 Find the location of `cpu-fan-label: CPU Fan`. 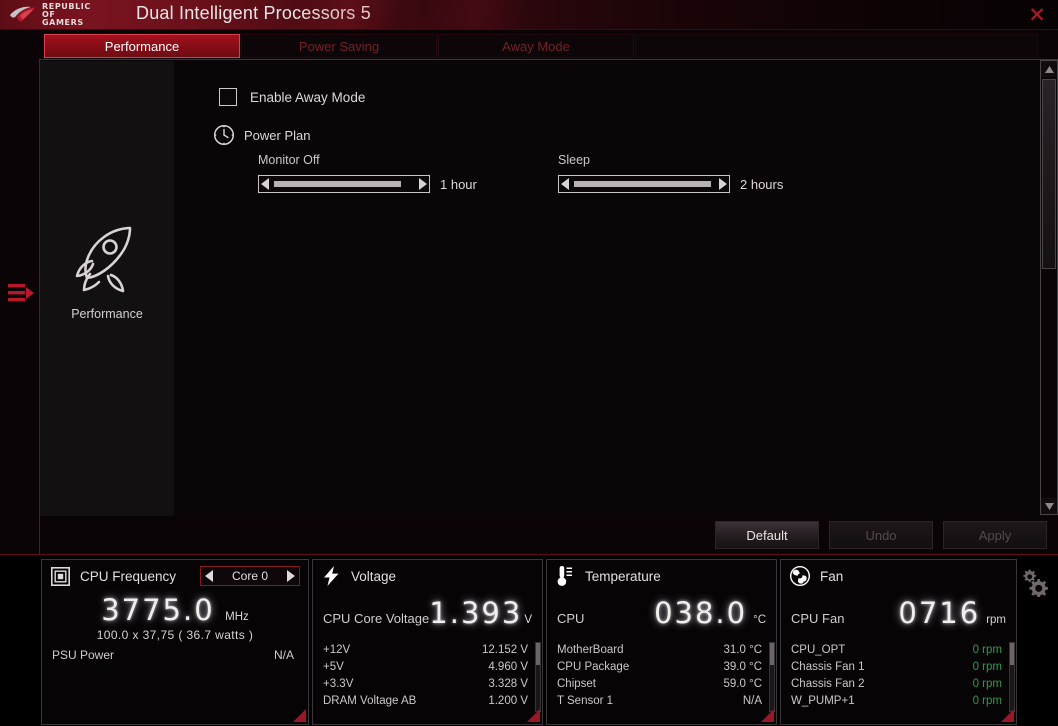

cpu-fan-label: CPU Fan is located at coordinates (818, 618).